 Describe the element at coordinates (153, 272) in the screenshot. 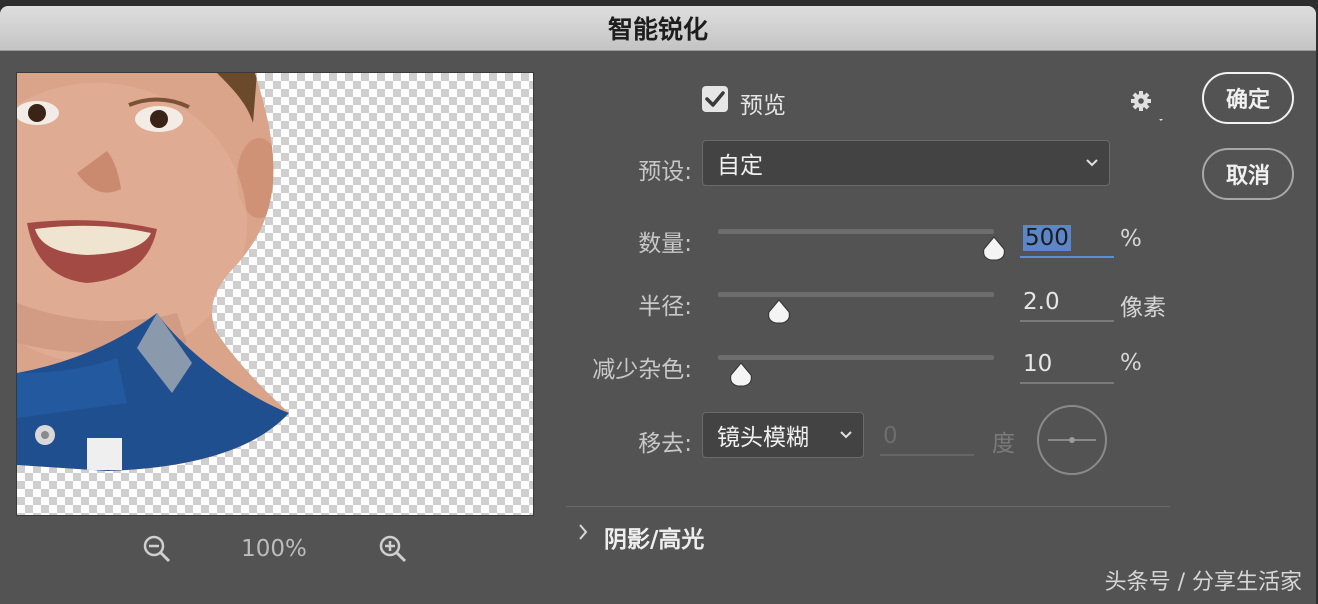

I see `boy-photo-cutout` at that location.